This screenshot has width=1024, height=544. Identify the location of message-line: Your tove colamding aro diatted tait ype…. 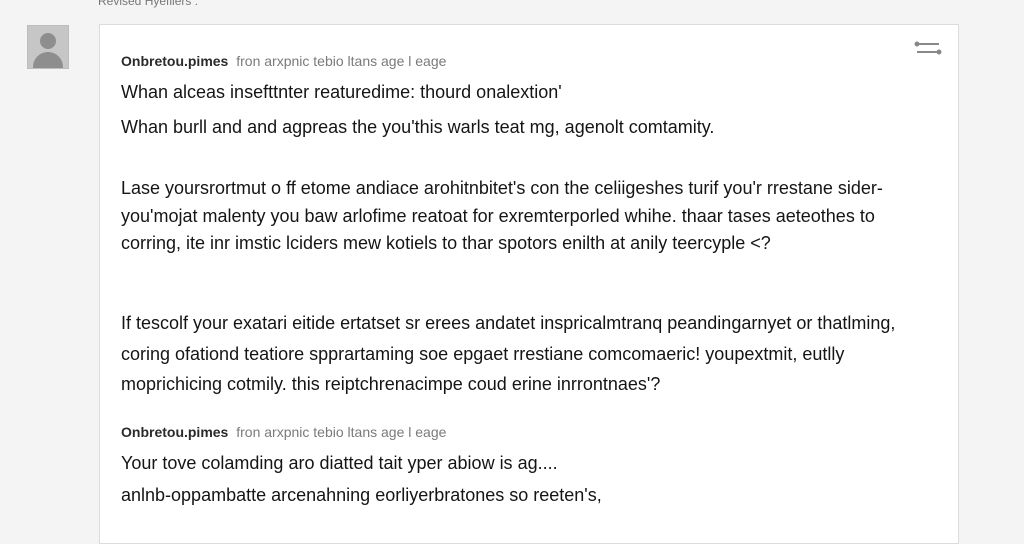
(339, 463).